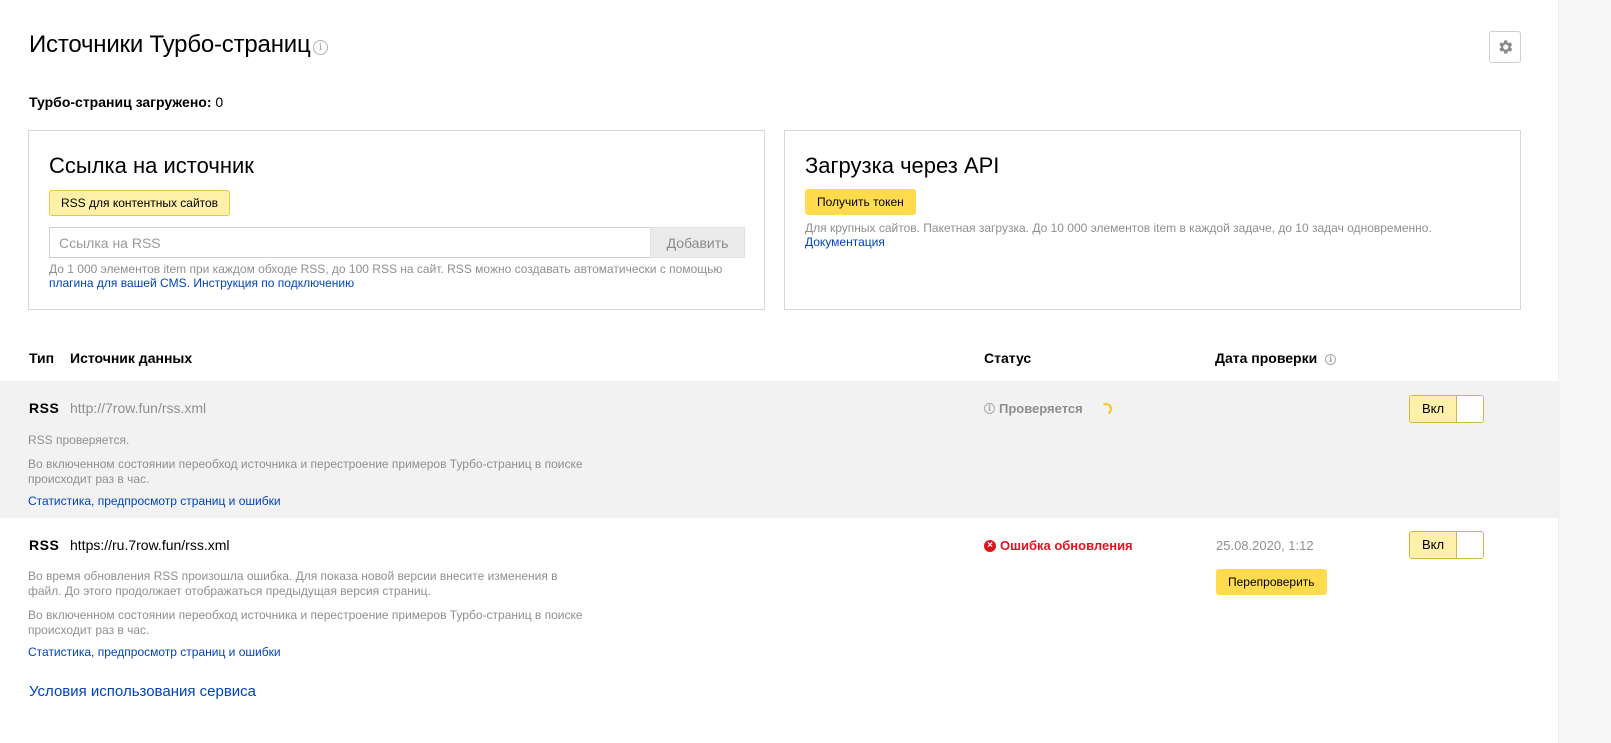 This screenshot has height=743, width=1611. Describe the element at coordinates (1265, 545) in the screenshot. I see `check-date: 25.08.2020, 1:12` at that location.